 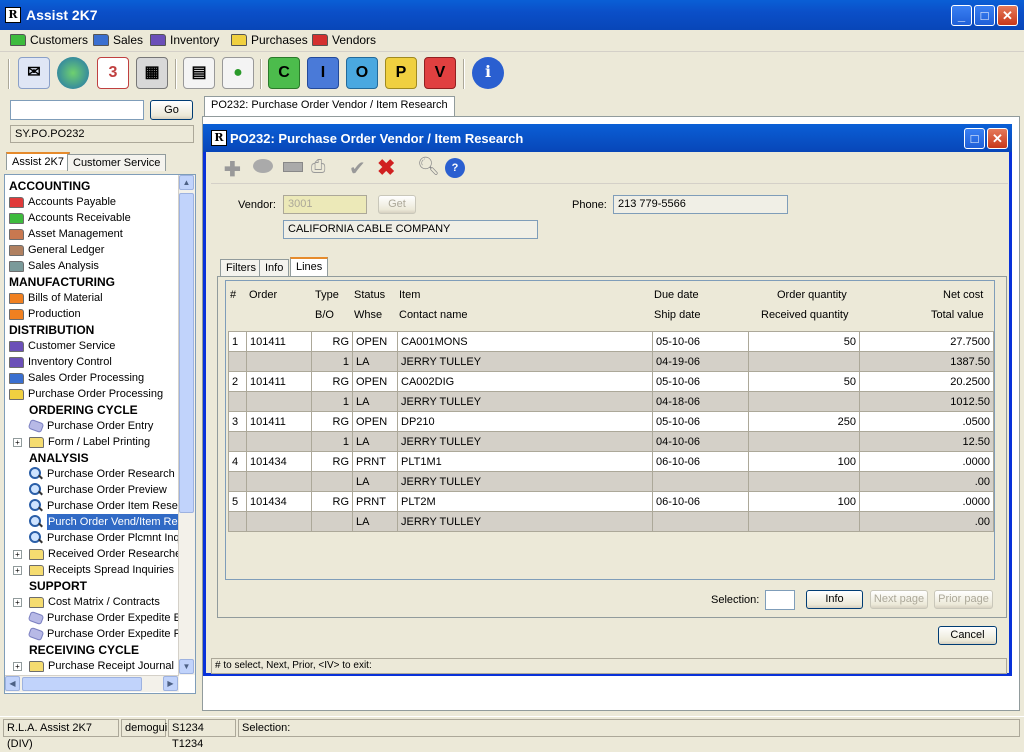 I want to click on scroll-thumb, so click(x=186, y=353).